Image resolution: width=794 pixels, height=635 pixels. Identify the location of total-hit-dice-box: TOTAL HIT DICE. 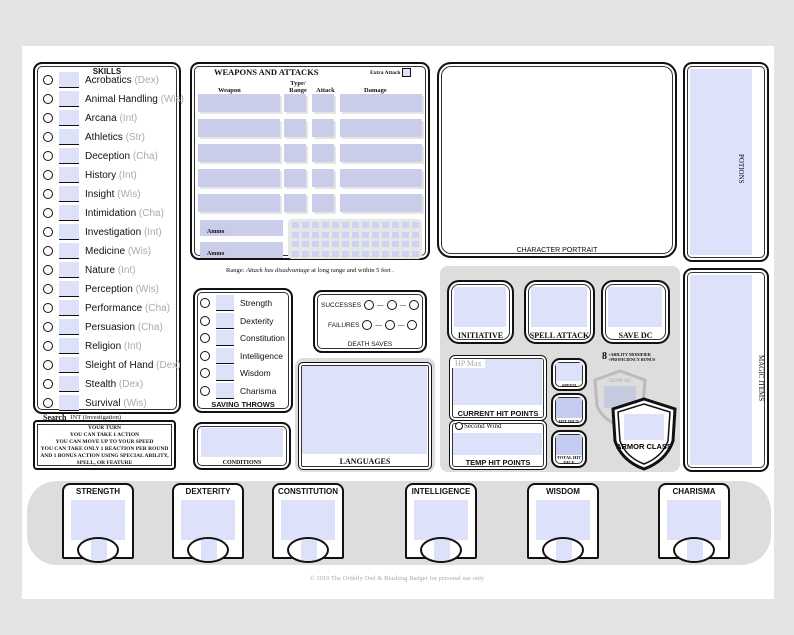
(569, 449).